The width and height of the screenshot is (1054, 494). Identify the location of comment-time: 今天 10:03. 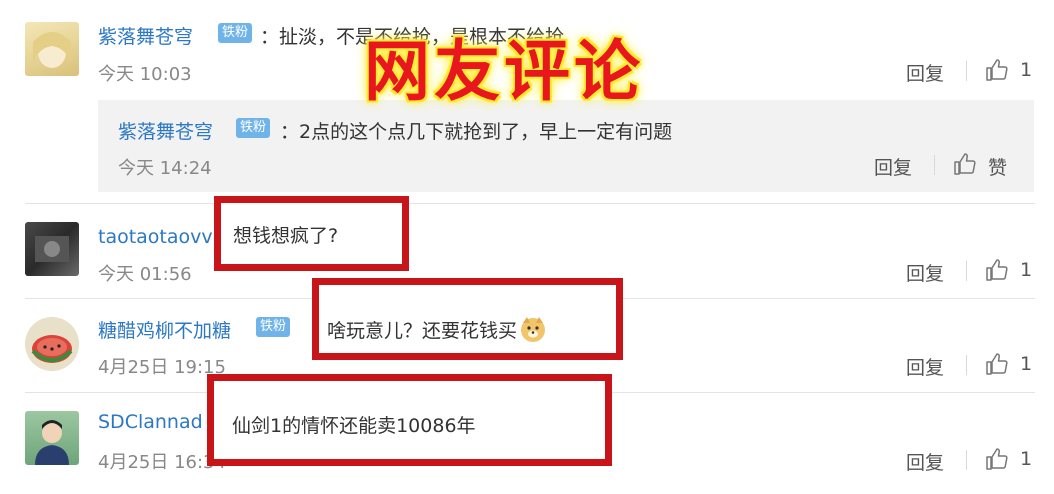
(145, 74).